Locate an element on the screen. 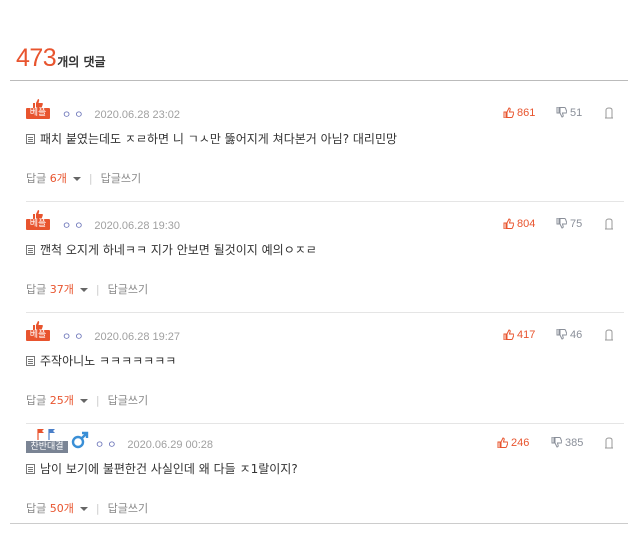  comment-body: 남이 보기에 불편한건 사실인데 왜 다들 ㅈ1랄이지? is located at coordinates (162, 468).